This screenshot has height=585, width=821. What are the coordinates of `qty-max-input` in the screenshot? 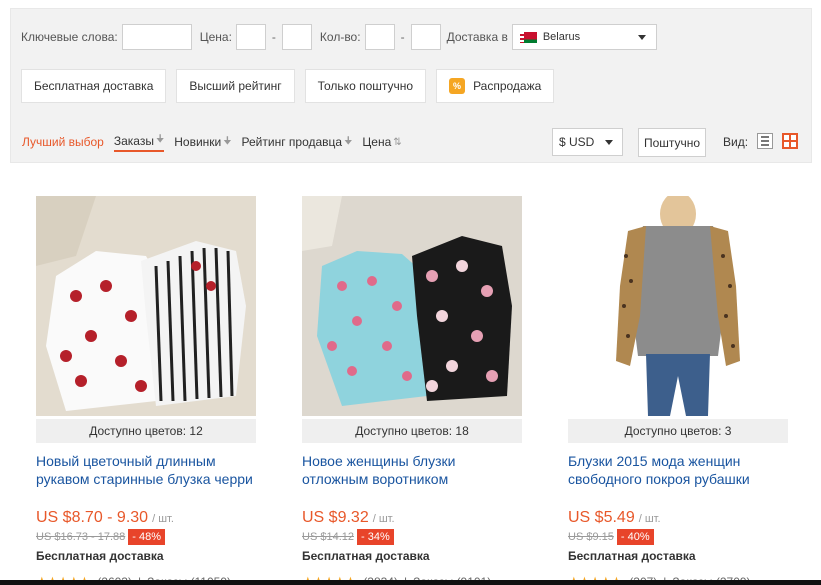 It's located at (425, 37).